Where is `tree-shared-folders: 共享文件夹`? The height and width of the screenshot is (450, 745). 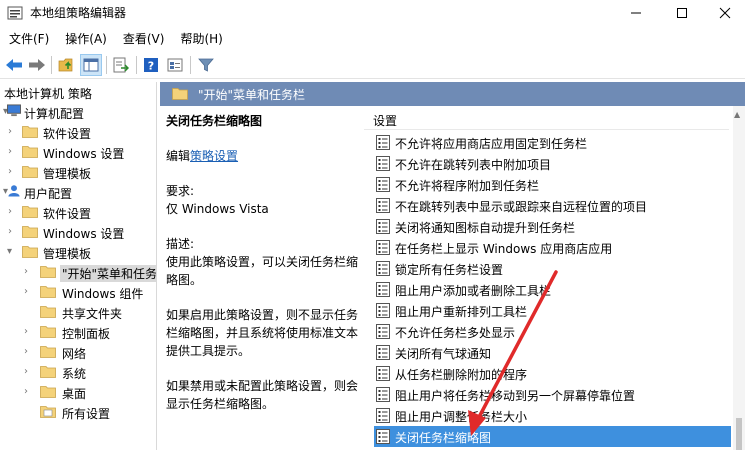 tree-shared-folders: 共享文件夹 is located at coordinates (78, 312).